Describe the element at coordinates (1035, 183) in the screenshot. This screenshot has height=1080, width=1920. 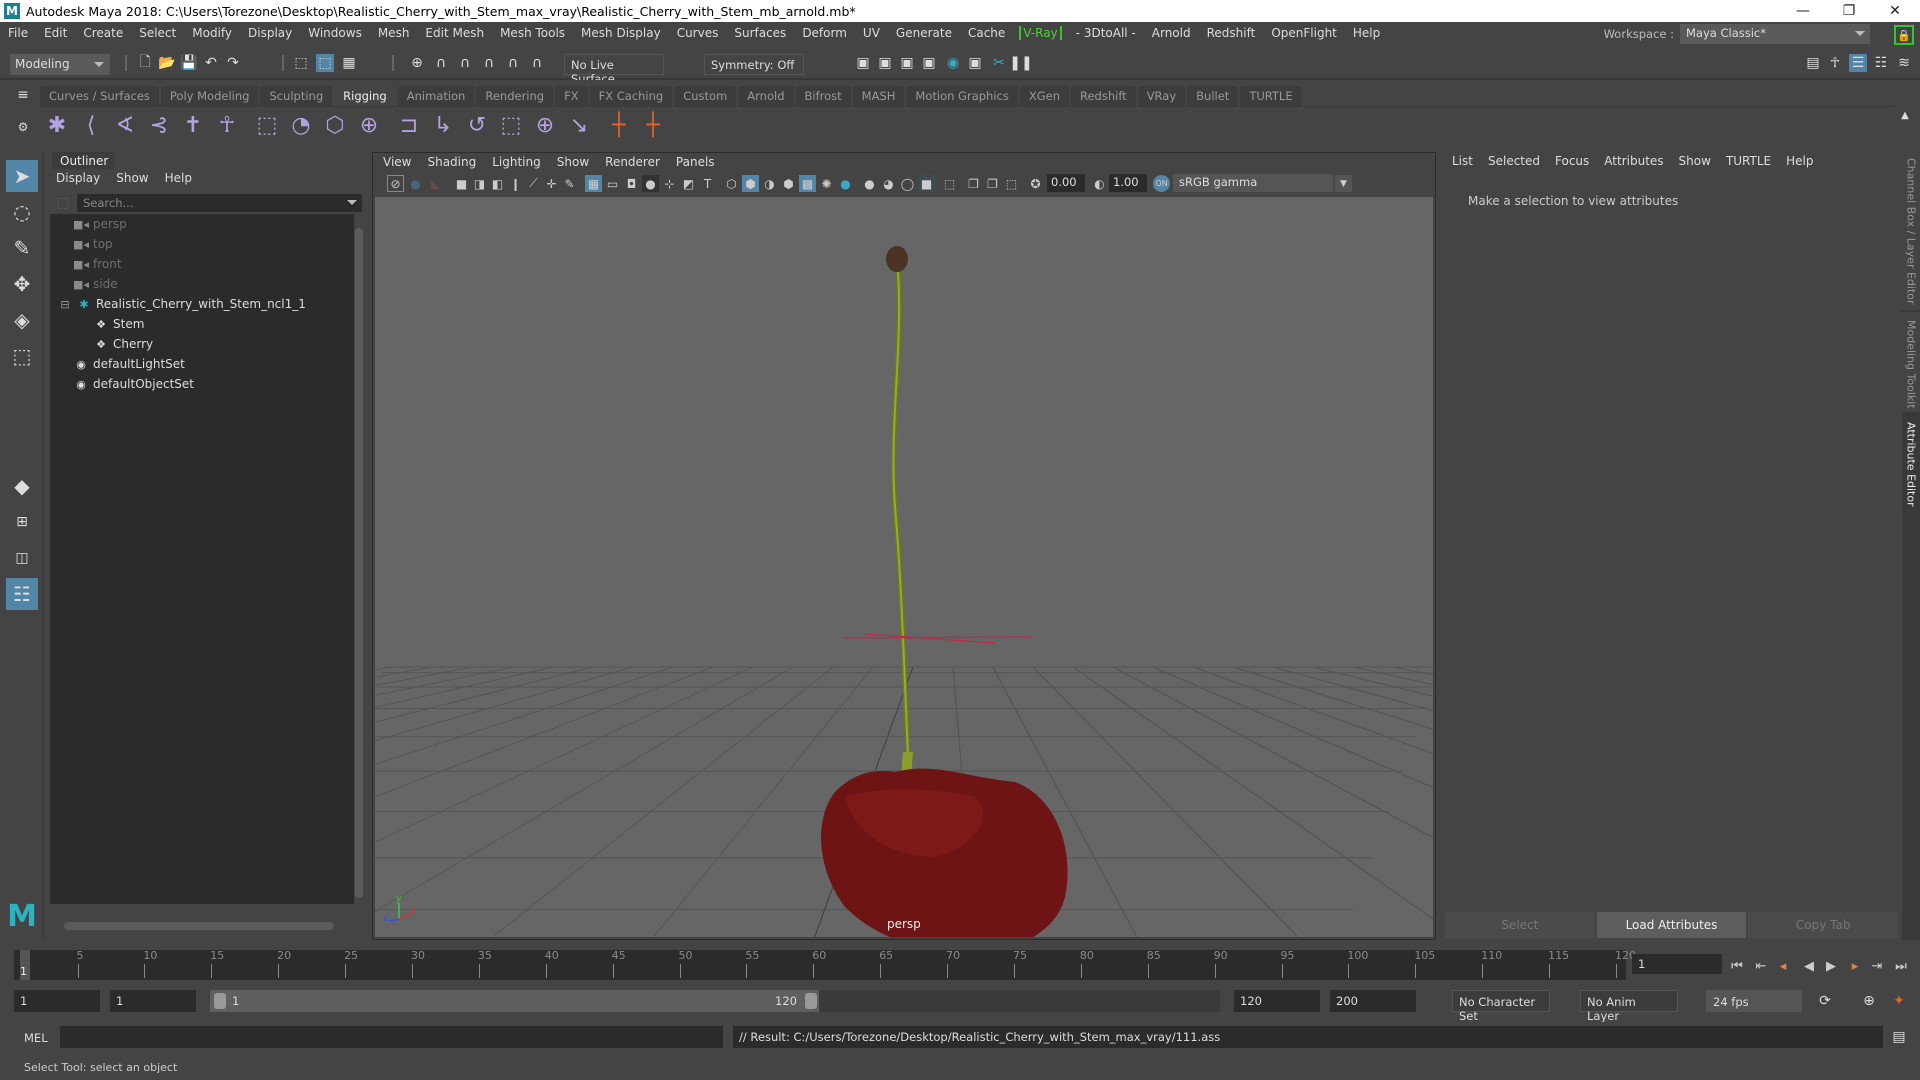
I see `exposure-icon: ✪` at that location.